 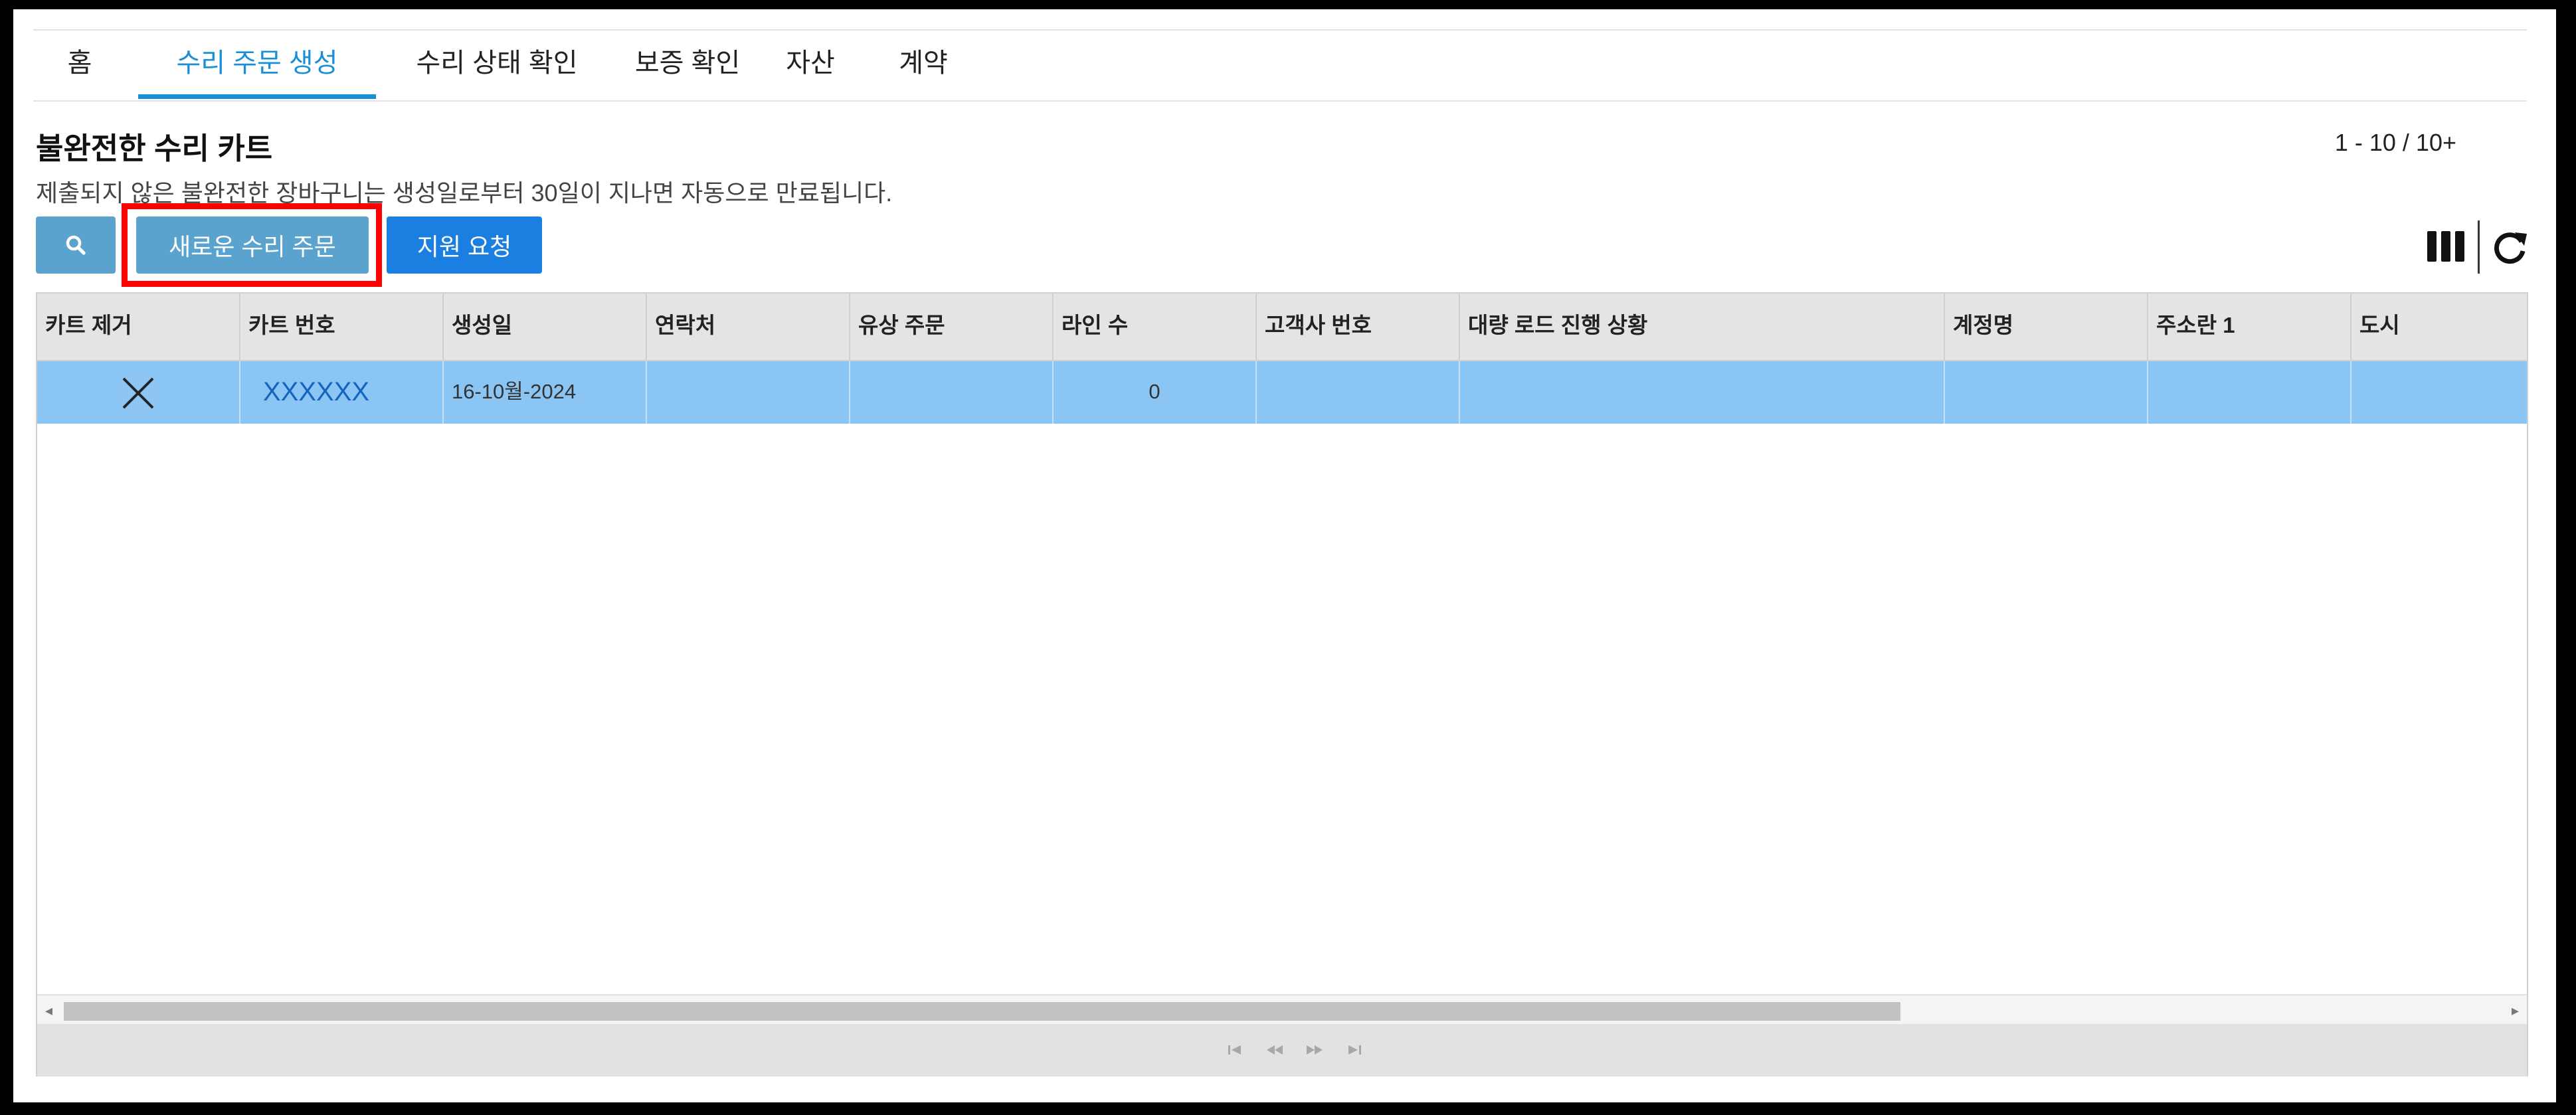 I want to click on first-page-icon, so click(x=1235, y=1050).